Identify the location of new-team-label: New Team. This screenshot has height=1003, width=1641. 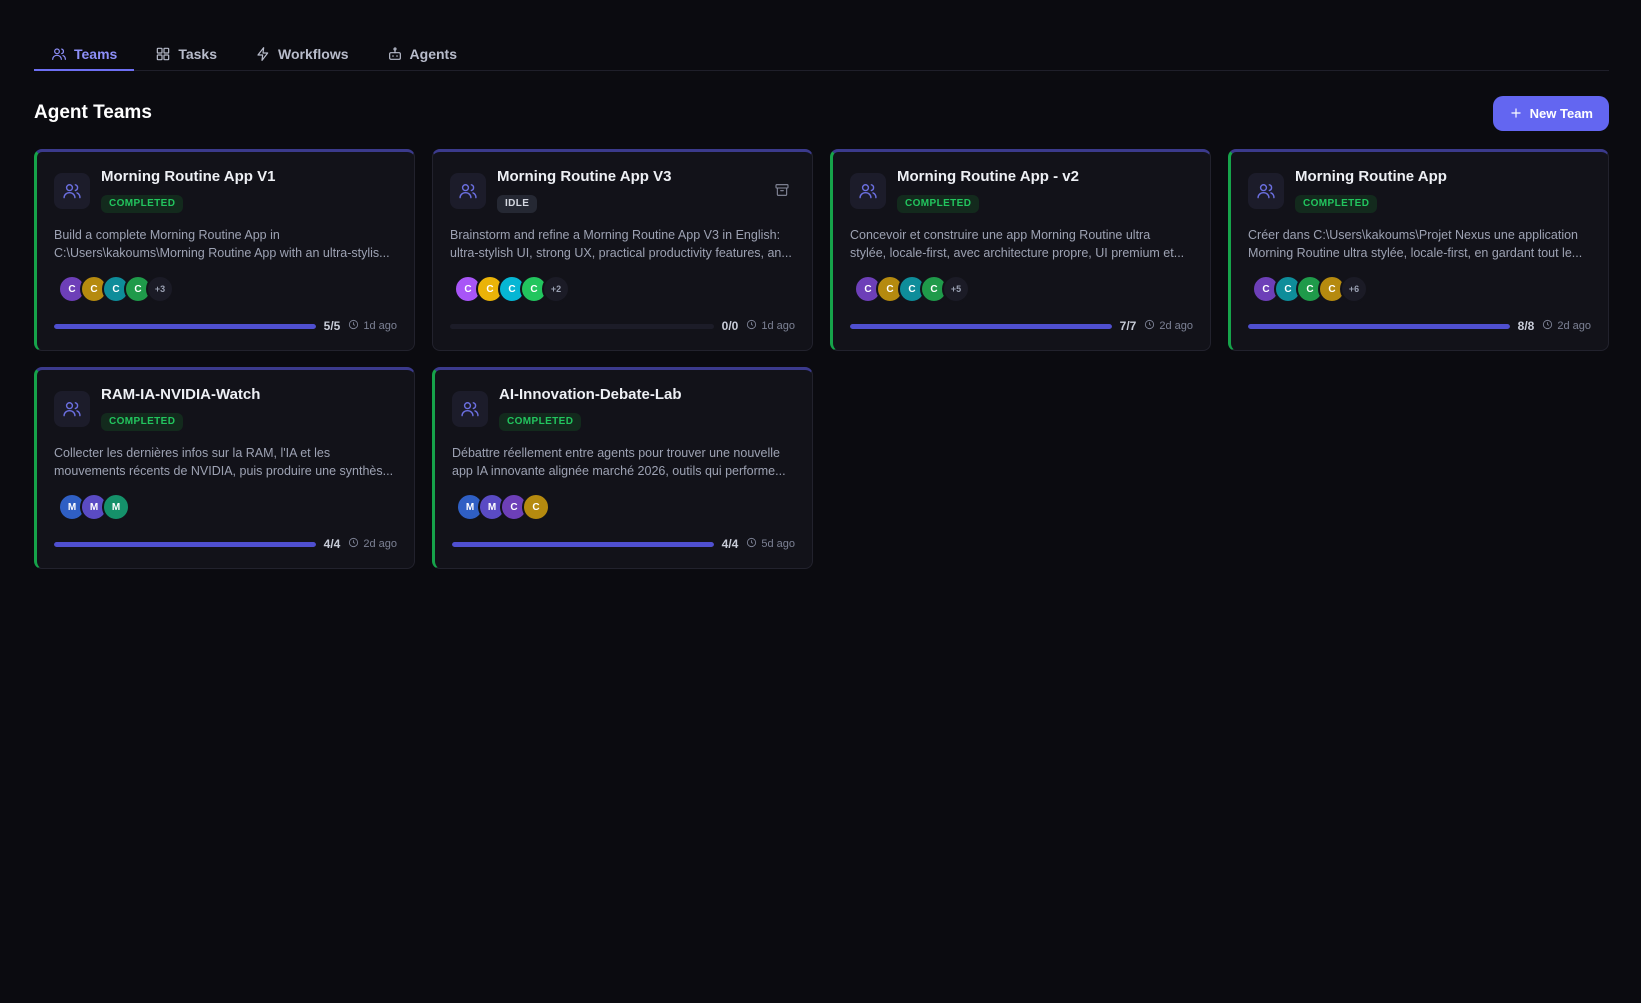
(1561, 113).